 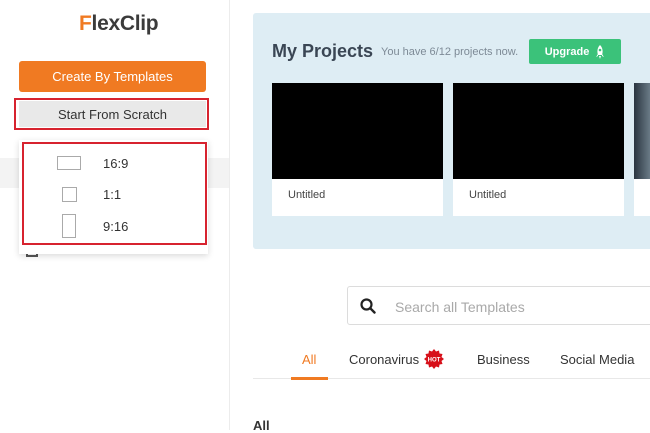 I want to click on section-title: All, so click(x=261, y=425).